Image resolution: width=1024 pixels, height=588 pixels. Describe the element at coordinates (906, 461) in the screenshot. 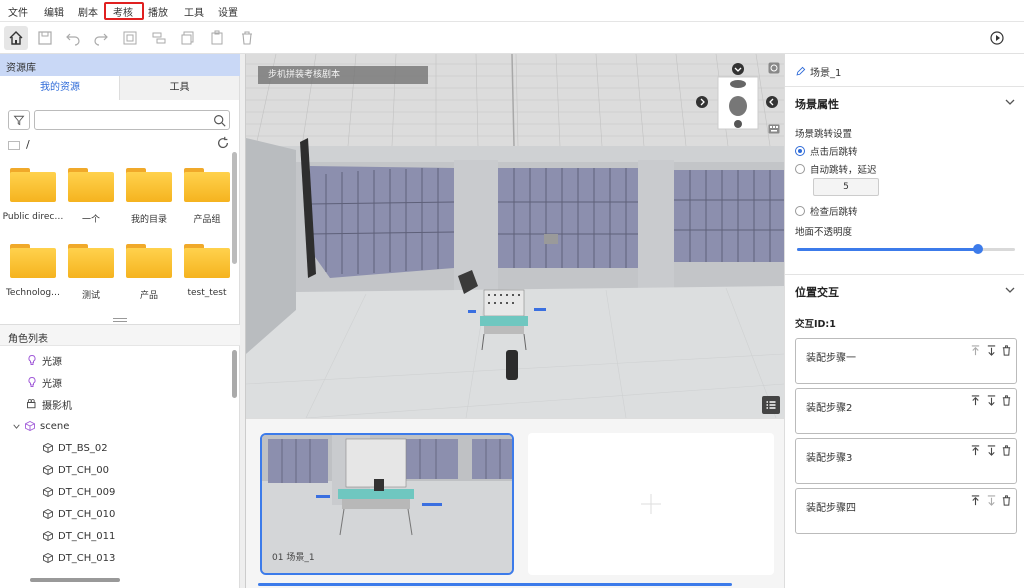

I see `step-card: 装配步骤3` at that location.